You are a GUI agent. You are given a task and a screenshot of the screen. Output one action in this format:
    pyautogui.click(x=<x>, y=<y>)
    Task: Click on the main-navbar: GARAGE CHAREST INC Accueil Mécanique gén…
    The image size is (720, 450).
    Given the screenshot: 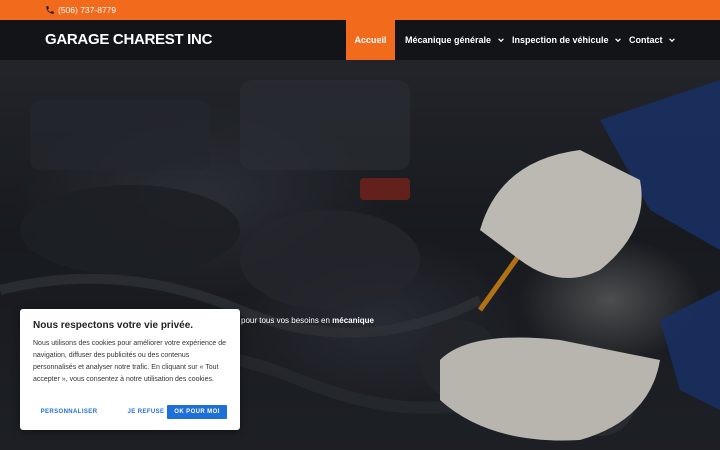 What is the action you would take?
    pyautogui.click(x=360, y=40)
    